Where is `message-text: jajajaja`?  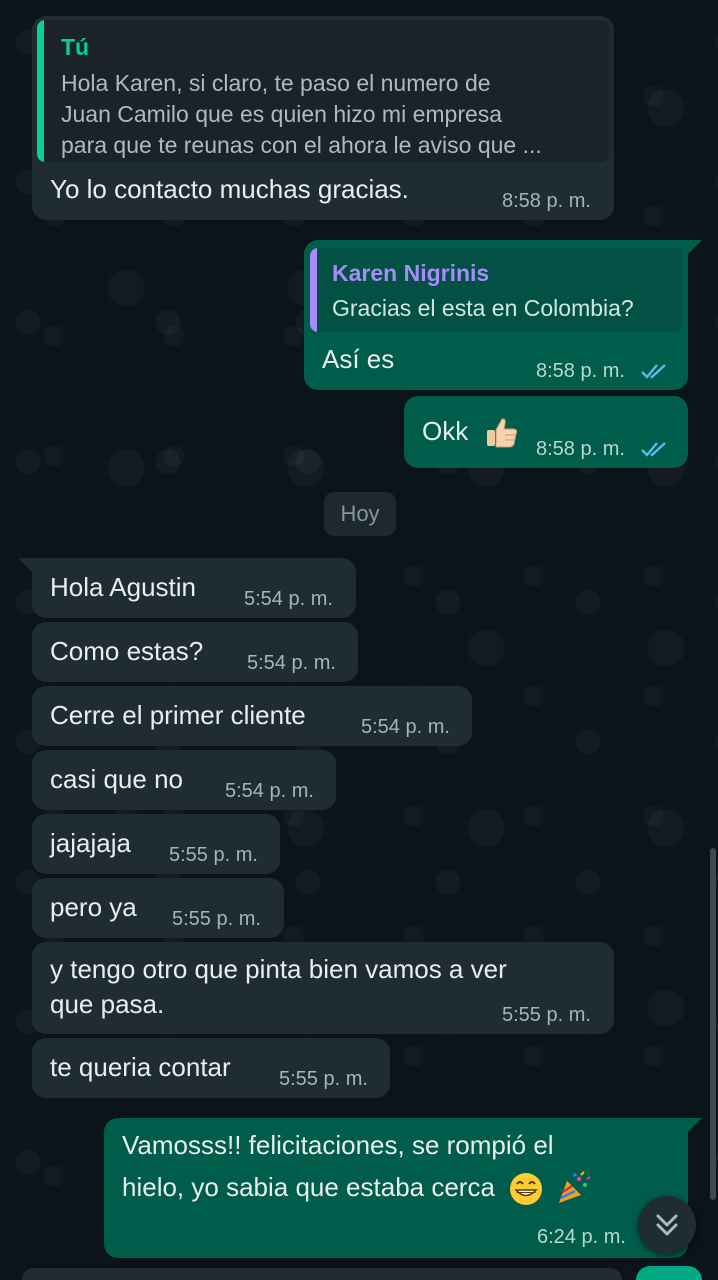 message-text: jajajaja is located at coordinates (90, 843).